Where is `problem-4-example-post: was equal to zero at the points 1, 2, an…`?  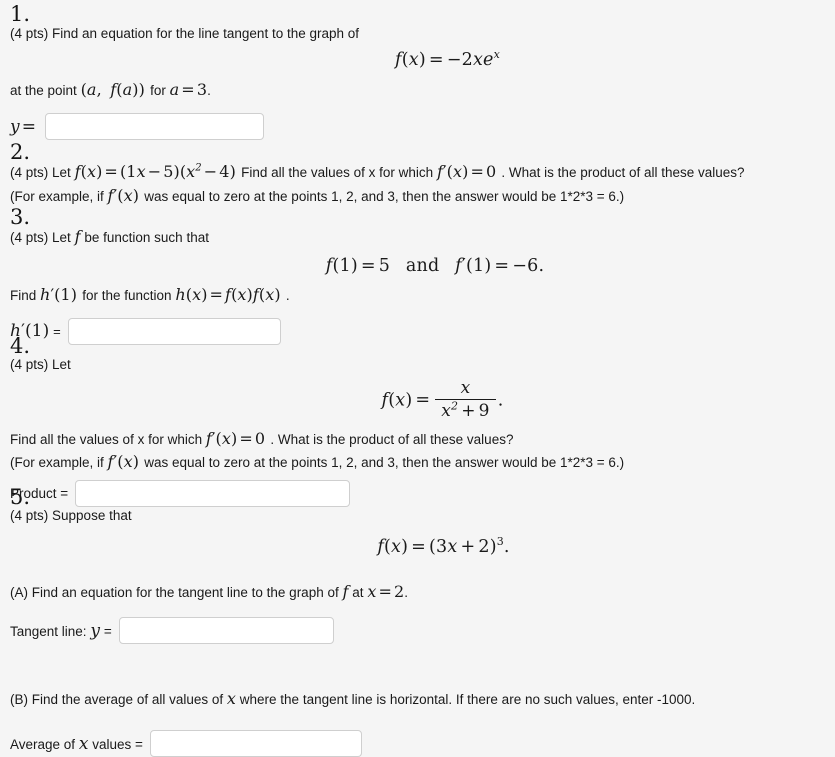
problem-4-example-post: was equal to zero at the points 1, 2, an… is located at coordinates (384, 463).